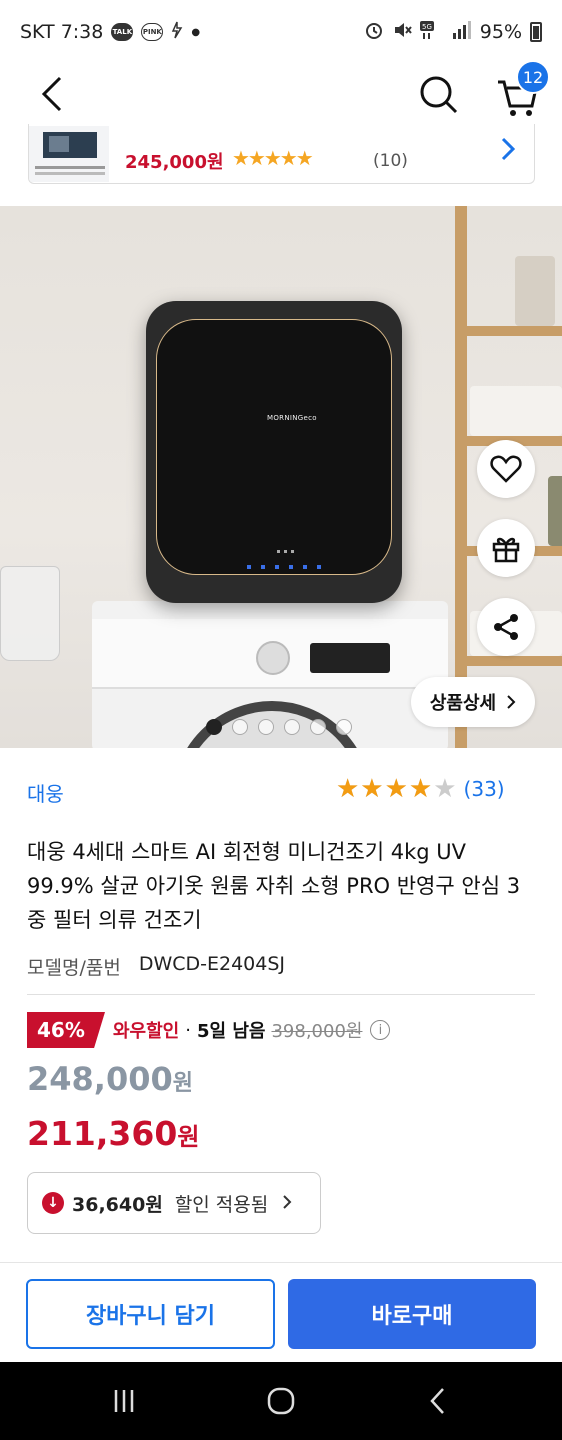 This screenshot has width=562, height=1440. Describe the element at coordinates (317, 1031) in the screenshot. I see `original-price: 398,000원` at that location.